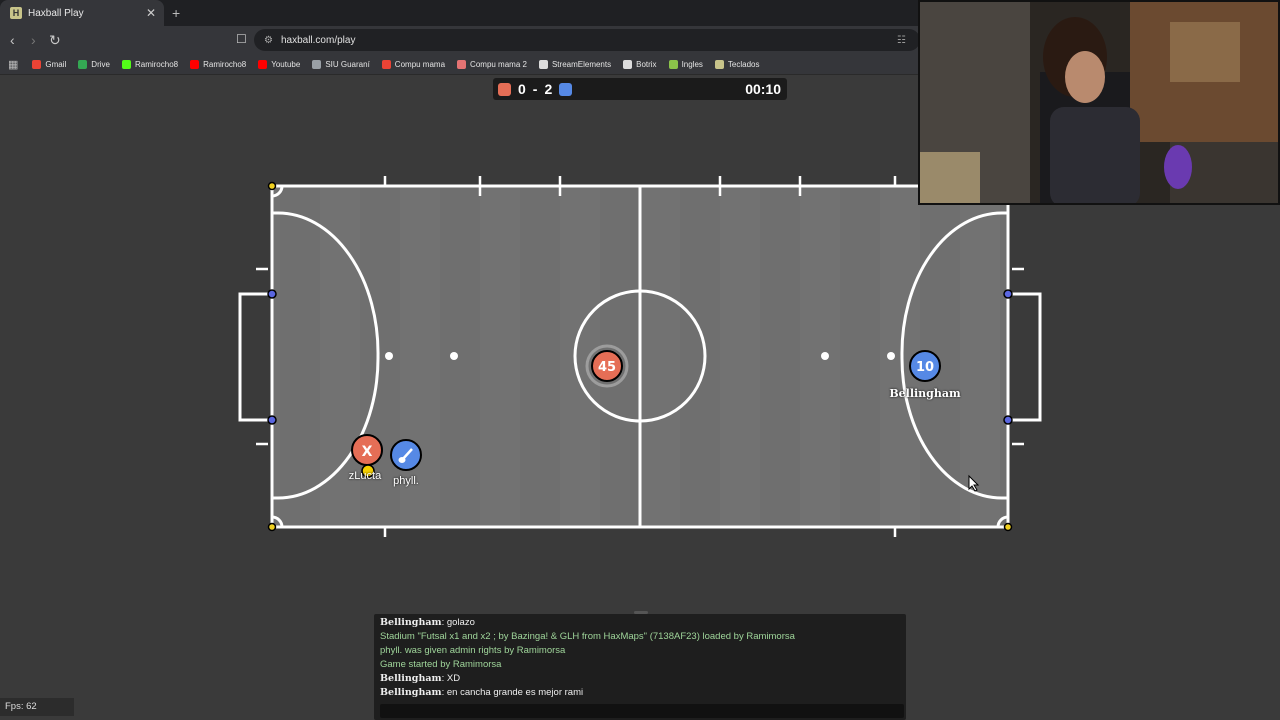 This screenshot has height=720, width=1280. Describe the element at coordinates (566, 89) in the screenshot. I see `blue-team-chip` at that location.